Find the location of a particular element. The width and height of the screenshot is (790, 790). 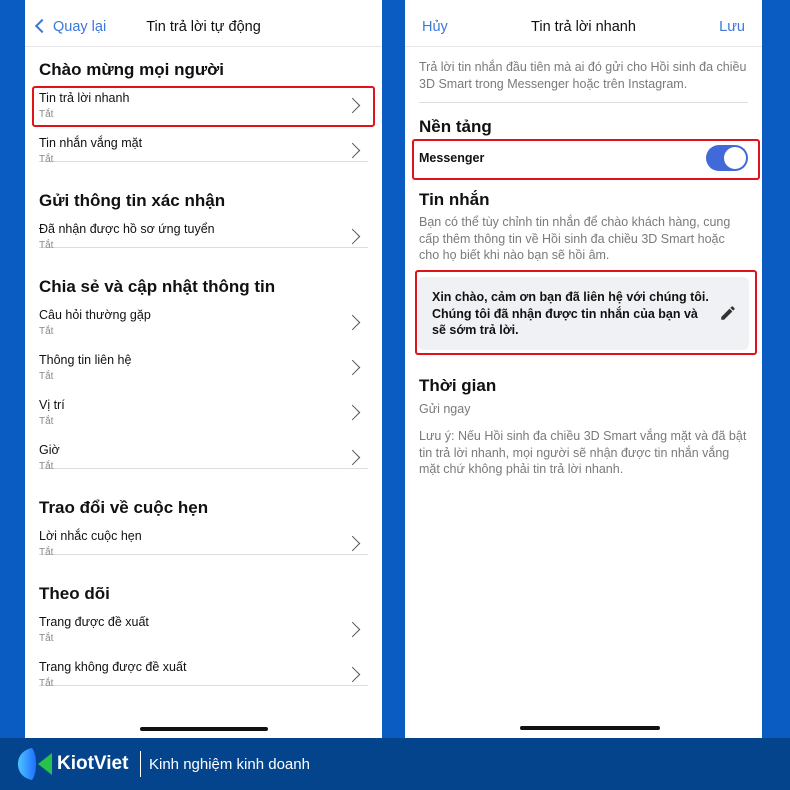

item-title: Lời nhắc cuộc hẹn is located at coordinates (90, 536).